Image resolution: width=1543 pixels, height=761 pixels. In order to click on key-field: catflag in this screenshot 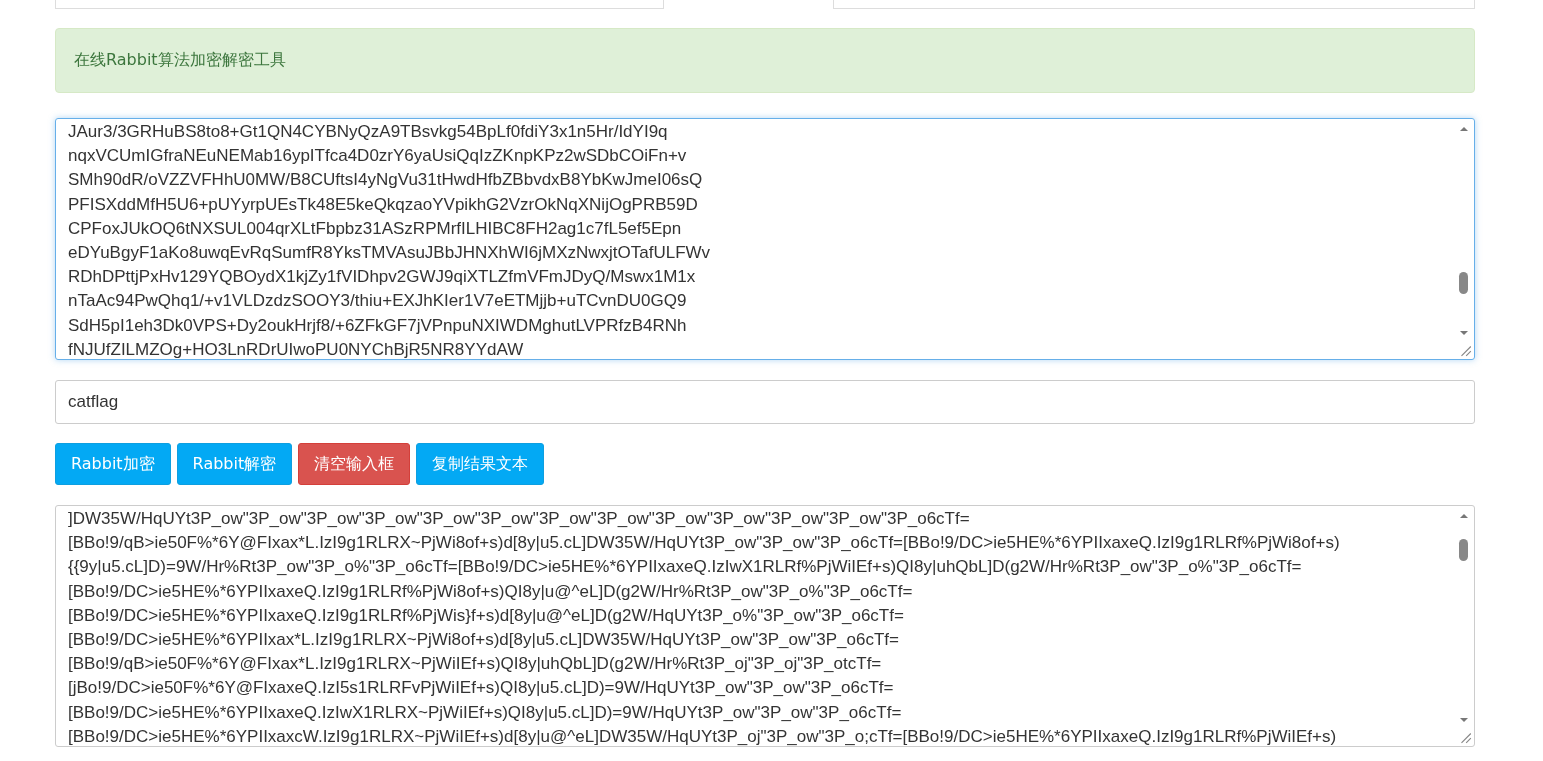, I will do `click(765, 402)`.